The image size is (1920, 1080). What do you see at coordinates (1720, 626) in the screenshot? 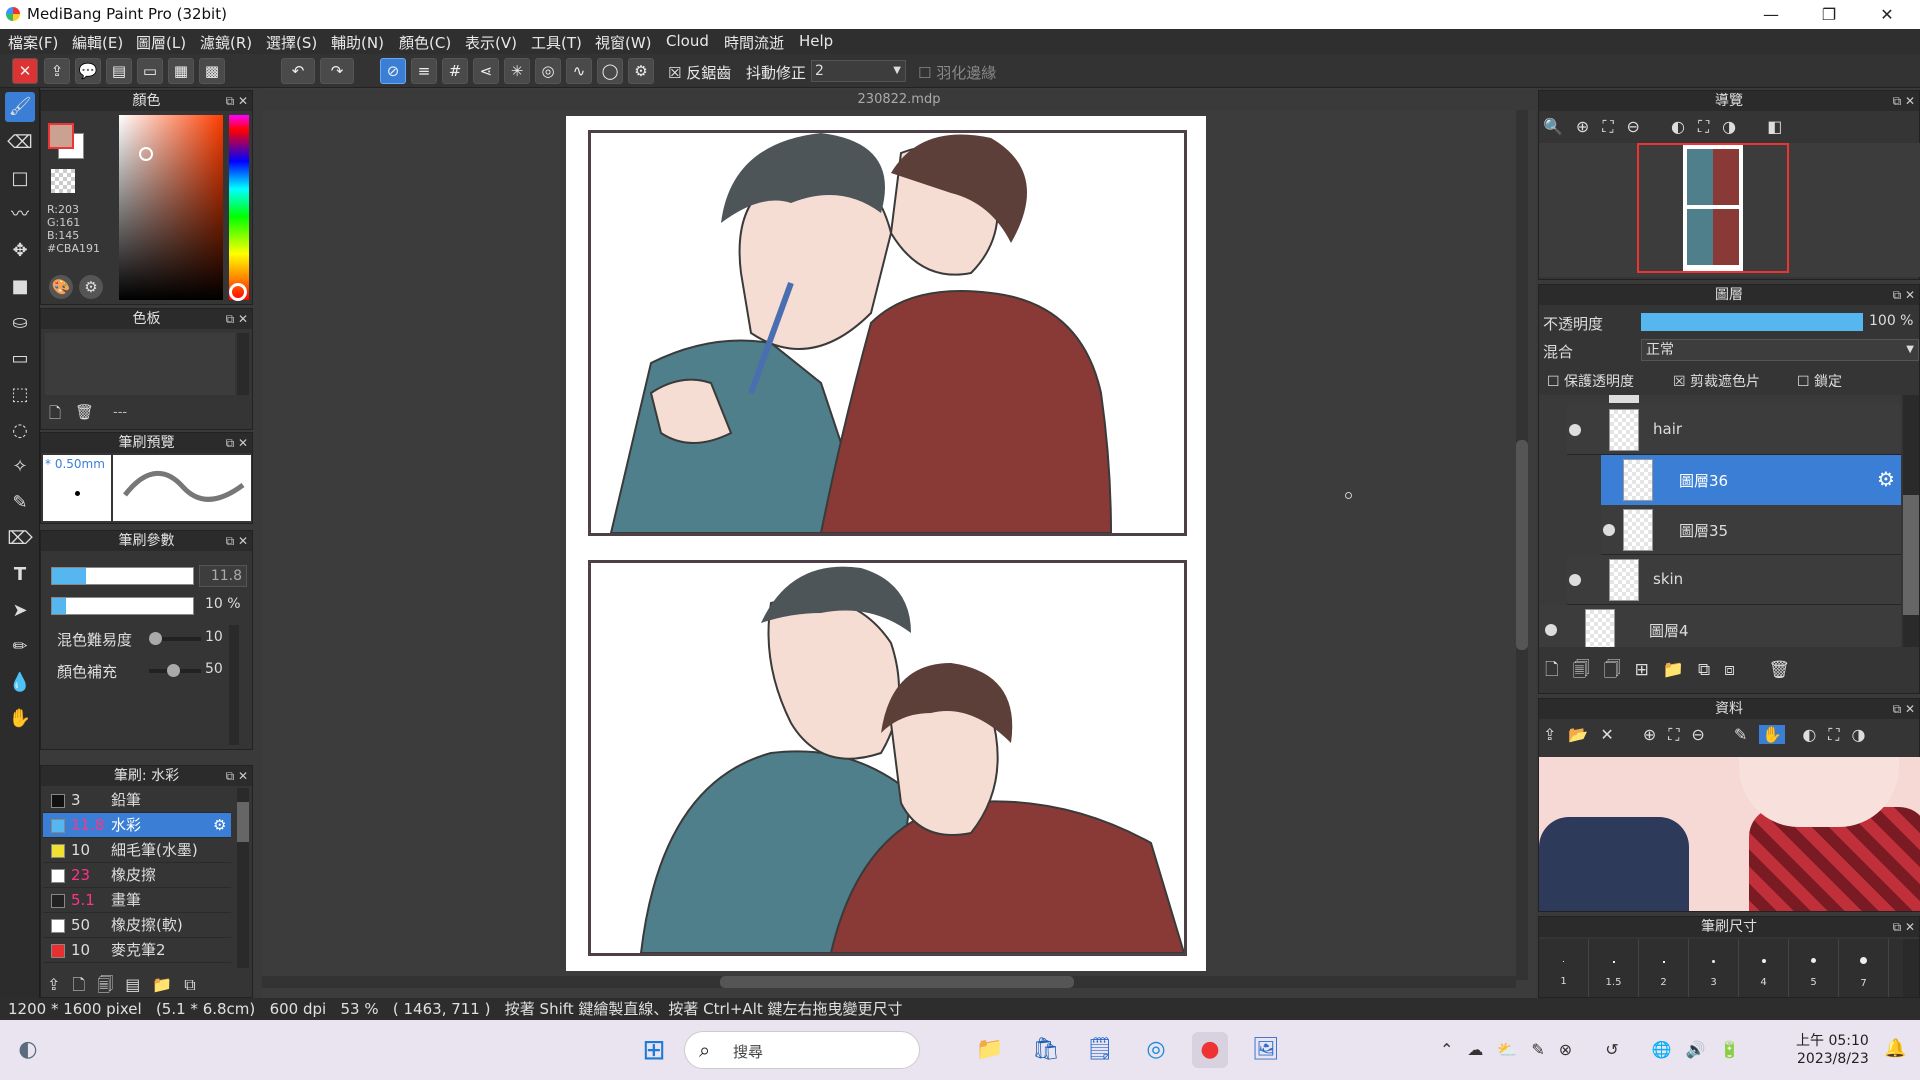
I see `layer-row-4: 圖層4` at bounding box center [1720, 626].